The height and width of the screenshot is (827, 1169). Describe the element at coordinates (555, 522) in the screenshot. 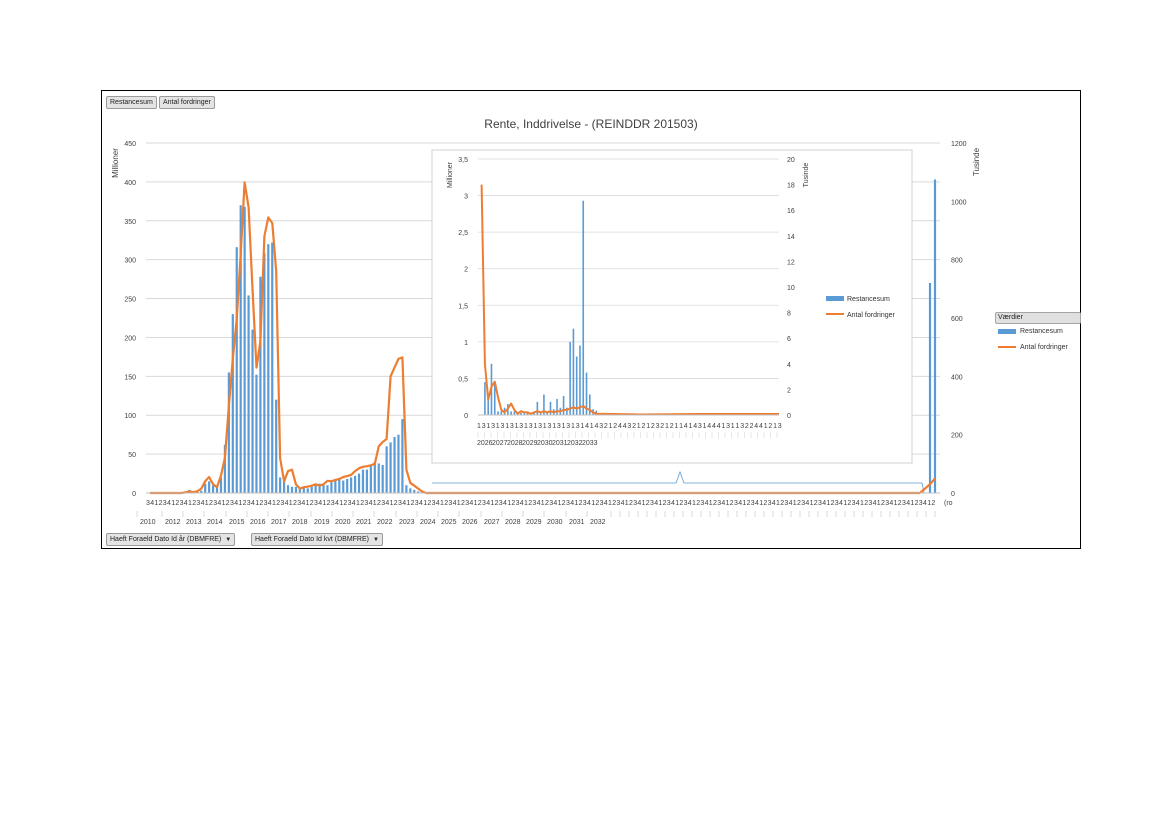

I see `x-tick-year: 2030` at that location.